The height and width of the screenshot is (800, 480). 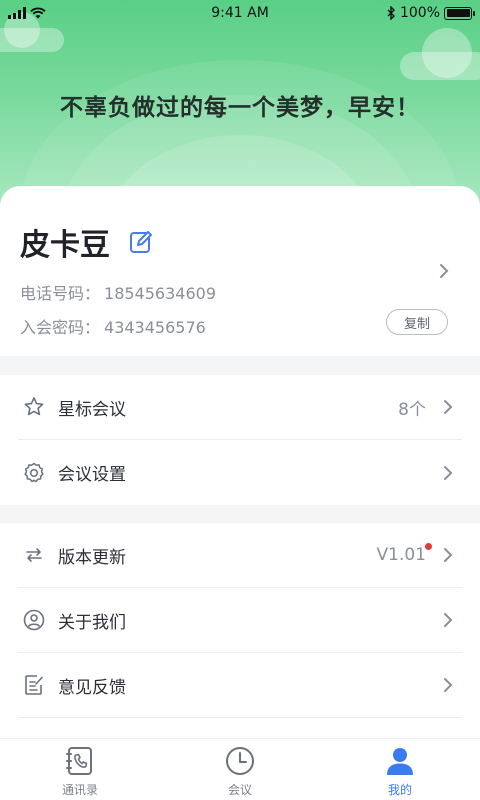 What do you see at coordinates (240, 555) in the screenshot?
I see `menu-item-version-update: 版本更新 V1.01` at bounding box center [240, 555].